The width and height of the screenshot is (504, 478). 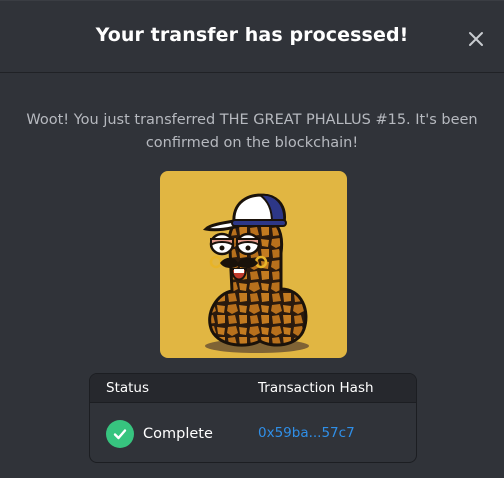 I want to click on dialog-title: Your transfer has processed!, so click(x=252, y=35).